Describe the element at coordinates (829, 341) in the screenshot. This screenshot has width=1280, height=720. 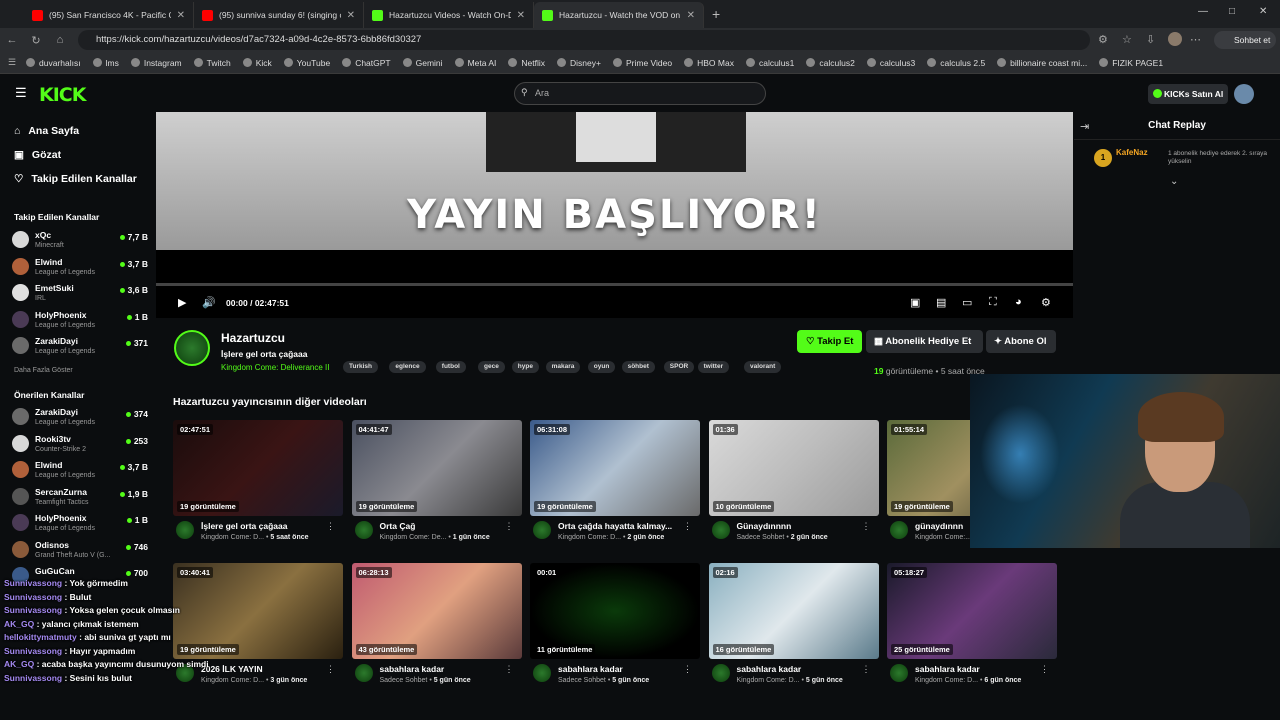
I see `follow-button: ♡ Takip Et` at that location.